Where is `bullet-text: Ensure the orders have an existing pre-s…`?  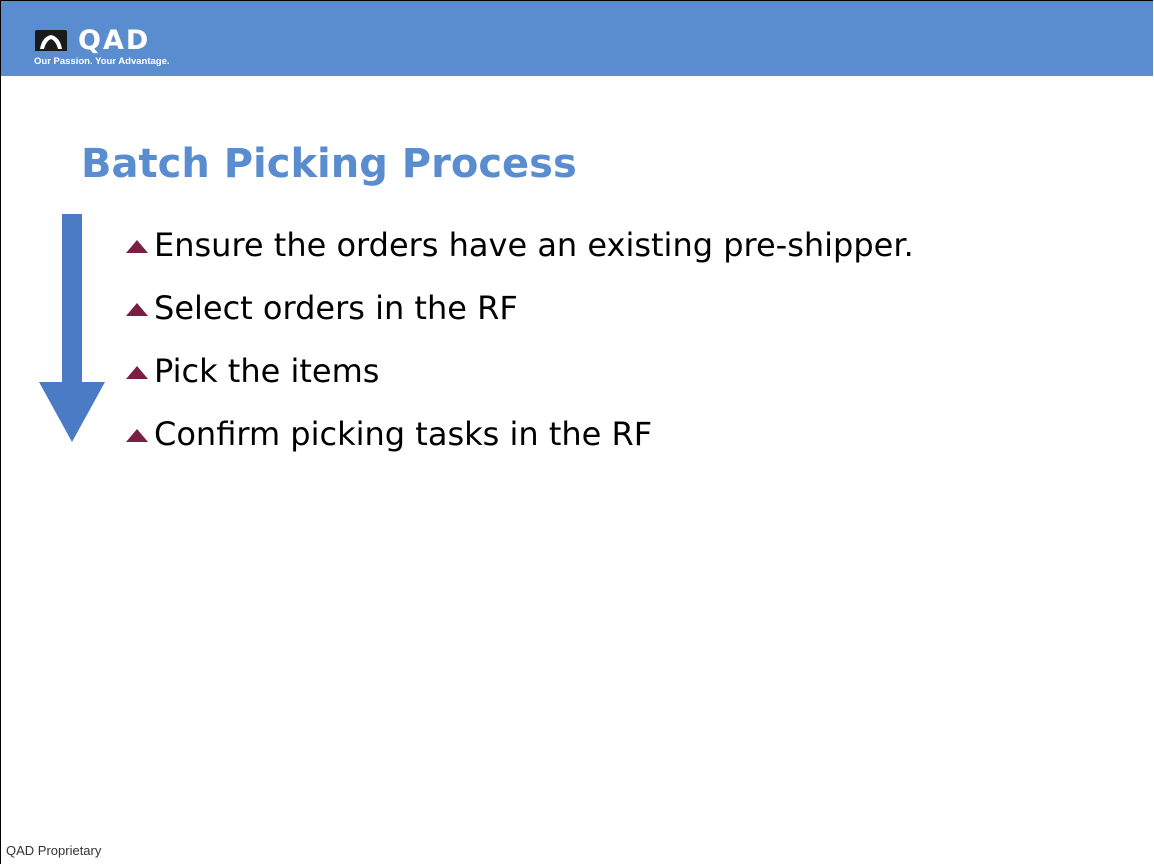
bullet-text: Ensure the orders have an existing pre-s… is located at coordinates (534, 244).